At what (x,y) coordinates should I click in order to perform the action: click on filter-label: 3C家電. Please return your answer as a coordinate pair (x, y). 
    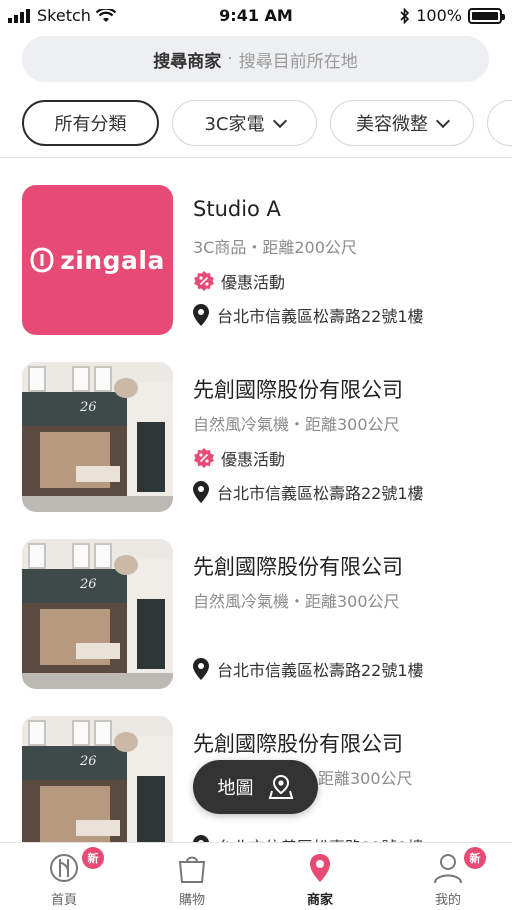
    Looking at the image, I should click on (234, 124).